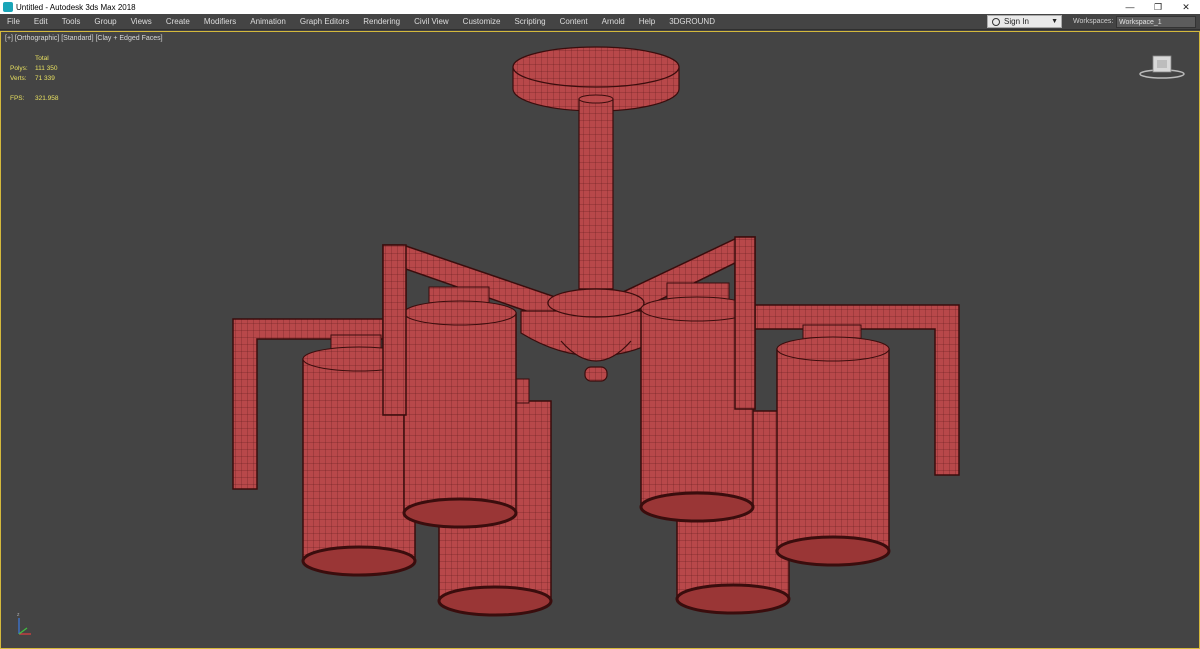 Image resolution: width=1200 pixels, height=649 pixels. What do you see at coordinates (220, 22) in the screenshot?
I see `menu-modifiers: Modifiers` at bounding box center [220, 22].